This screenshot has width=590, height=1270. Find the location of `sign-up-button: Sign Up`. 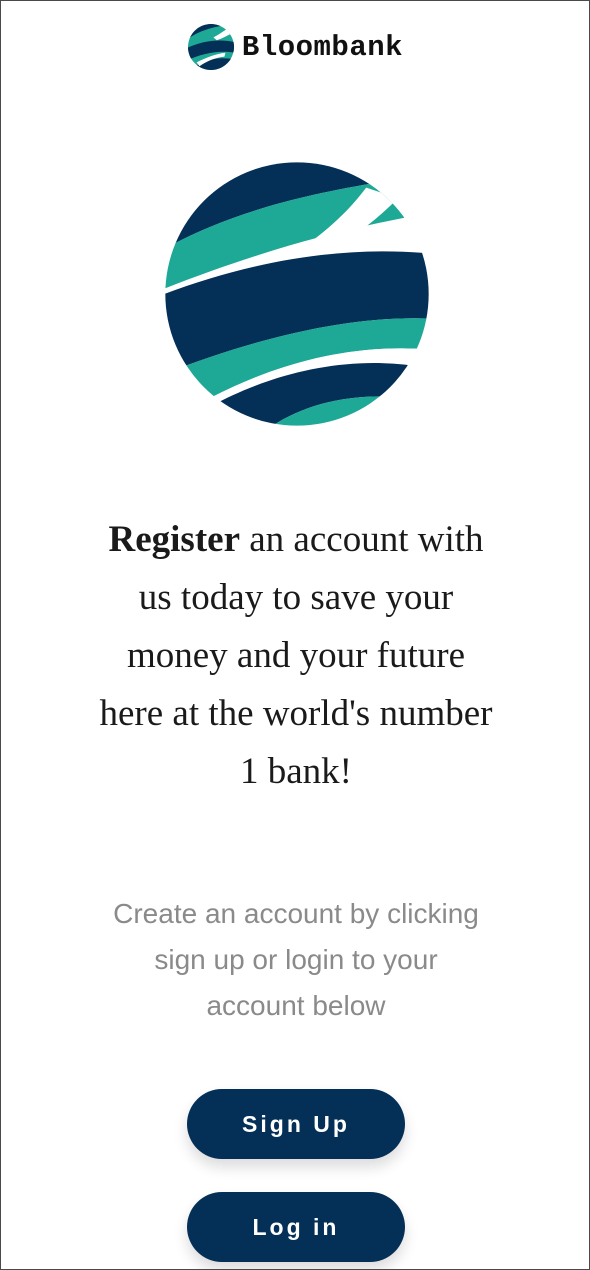

sign-up-button: Sign Up is located at coordinates (296, 1124).